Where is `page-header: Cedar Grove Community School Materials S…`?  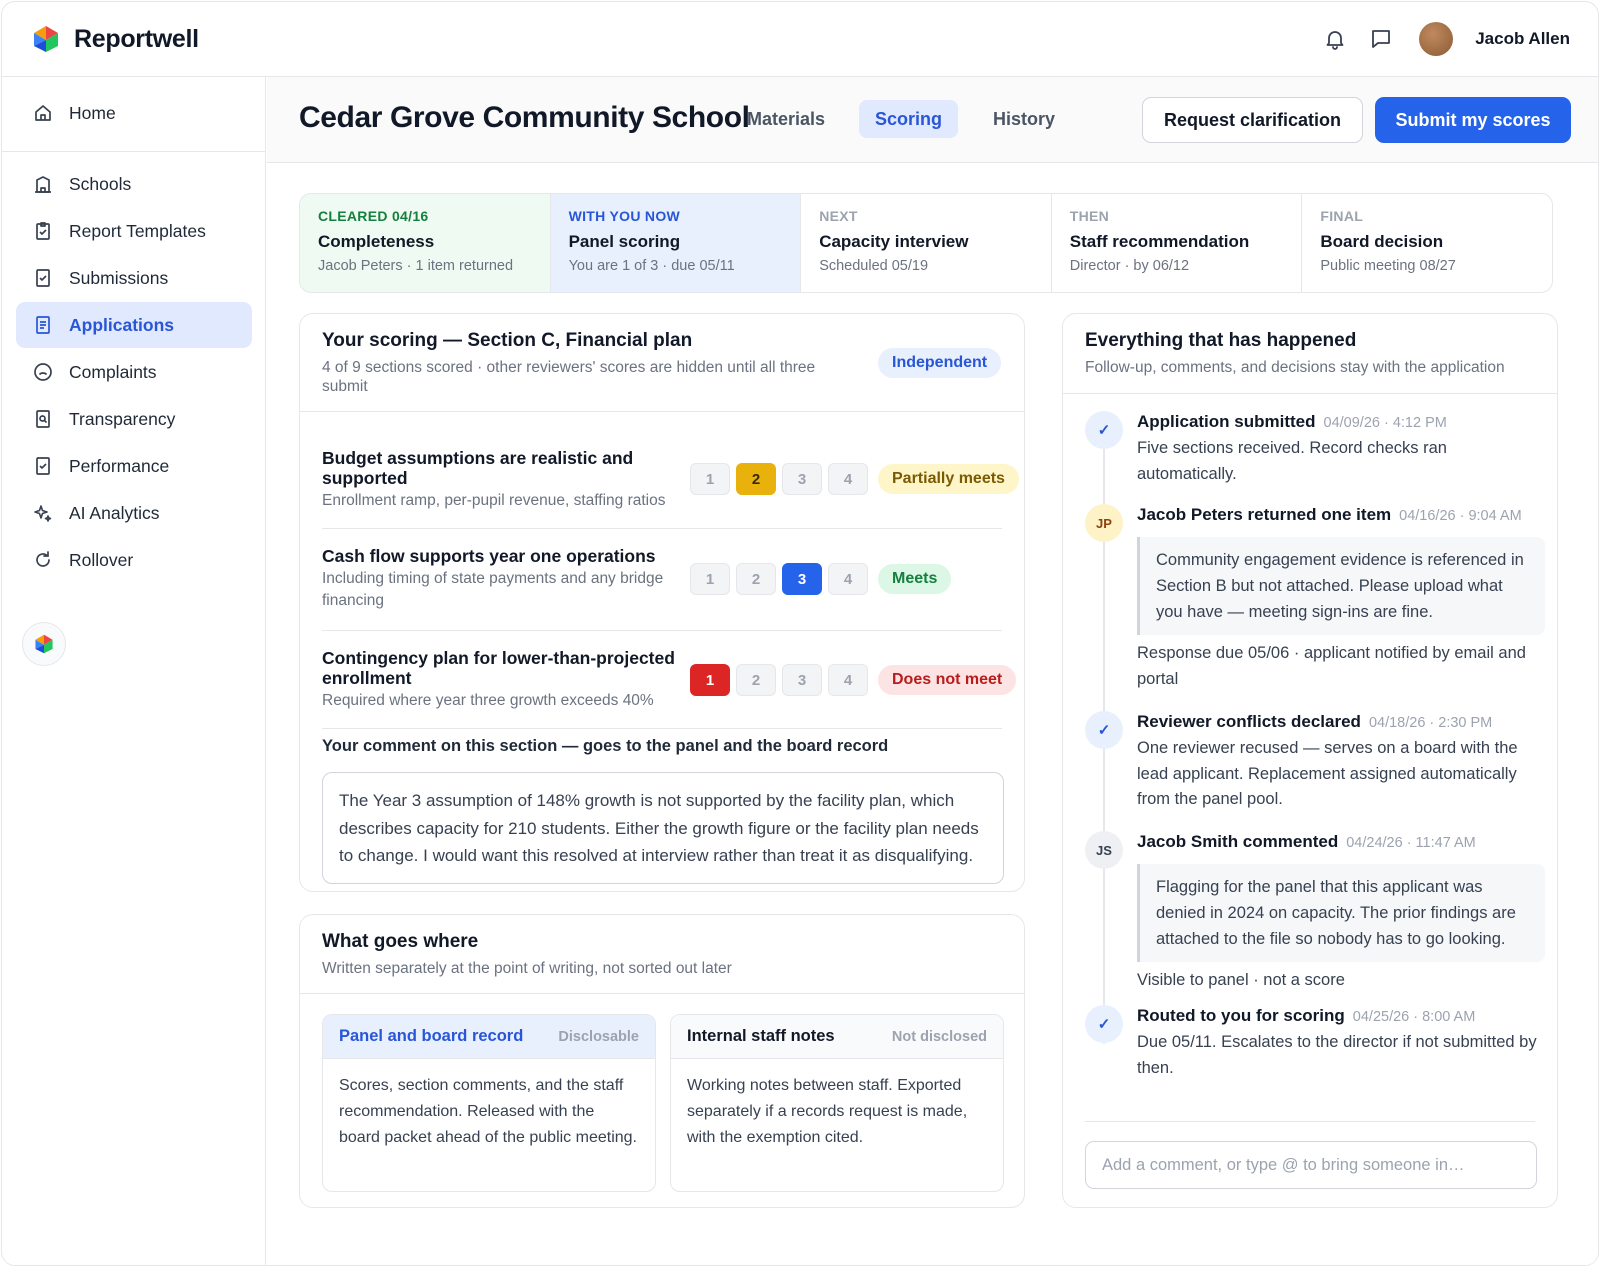
page-header: Cedar Grove Community School Materials S… is located at coordinates (932, 120).